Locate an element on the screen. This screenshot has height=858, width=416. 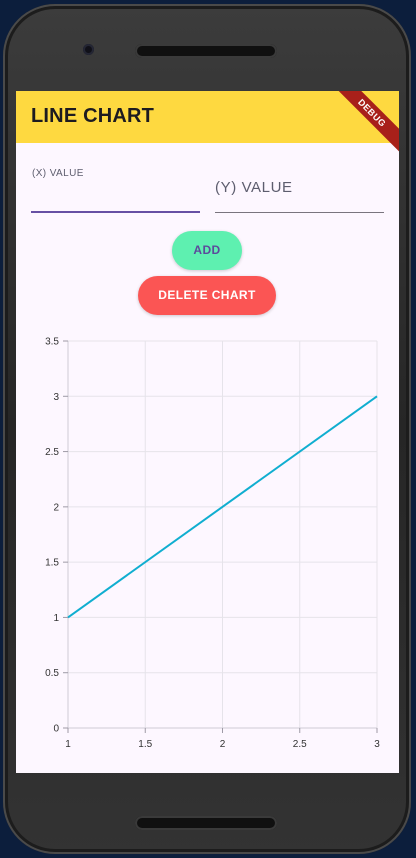
y-tick-label: 2.5 is located at coordinates (52, 452).